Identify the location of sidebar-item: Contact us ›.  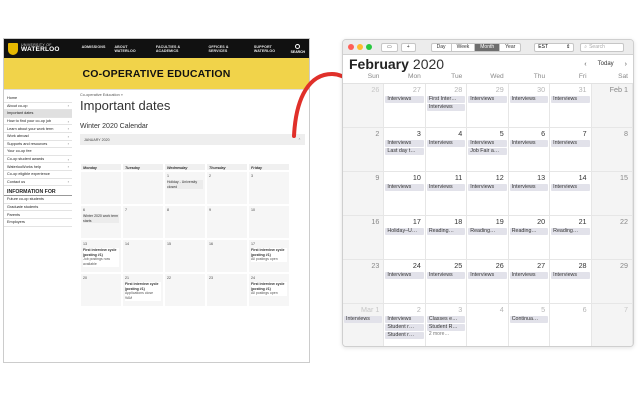
(38, 183).